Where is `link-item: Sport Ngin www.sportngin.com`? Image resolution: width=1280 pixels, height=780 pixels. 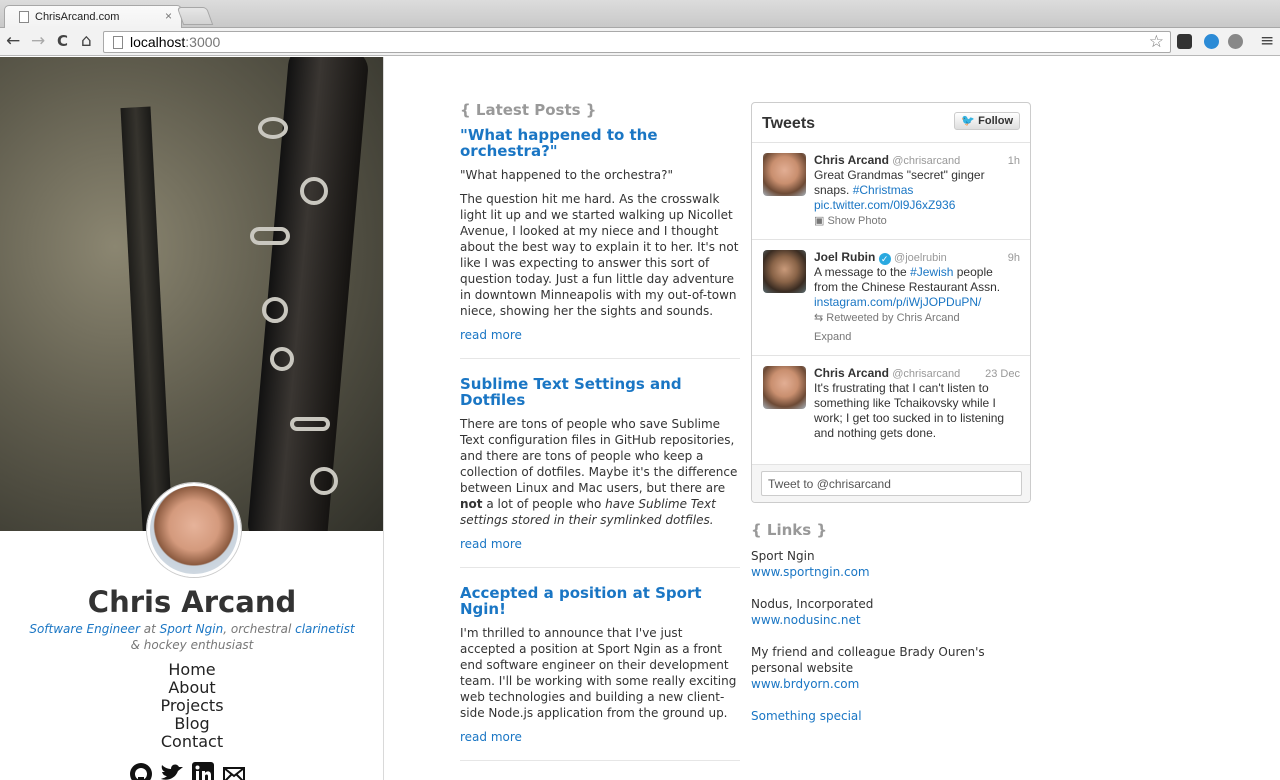
link-item: Sport Ngin www.sportngin.com is located at coordinates (891, 564).